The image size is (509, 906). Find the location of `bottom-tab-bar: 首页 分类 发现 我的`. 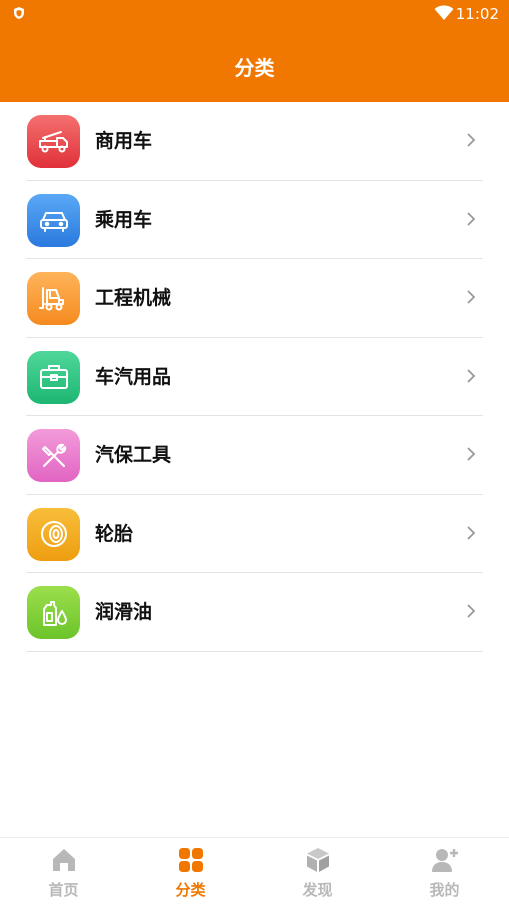

bottom-tab-bar: 首页 分类 发现 我的 is located at coordinates (254, 871).